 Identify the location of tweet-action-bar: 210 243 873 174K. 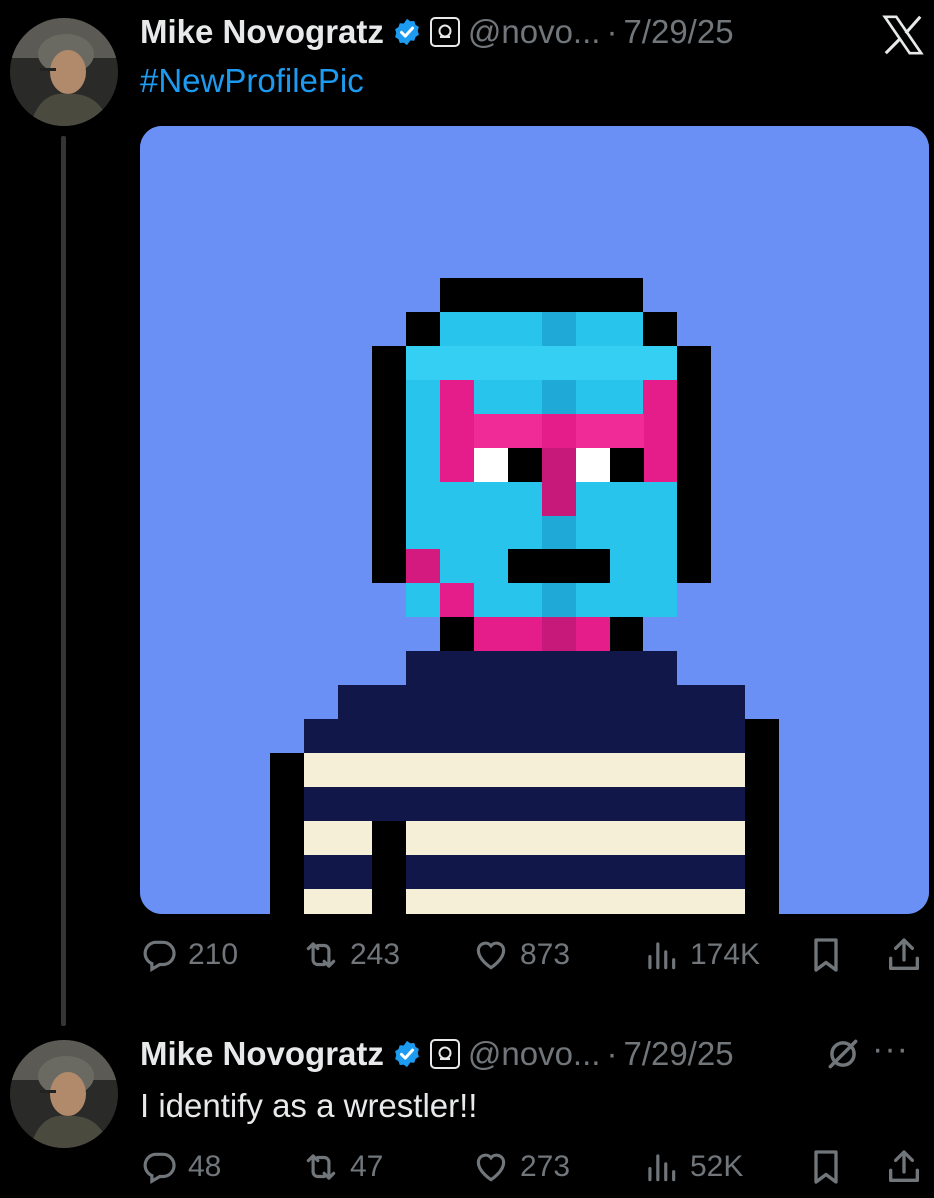
(533, 955).